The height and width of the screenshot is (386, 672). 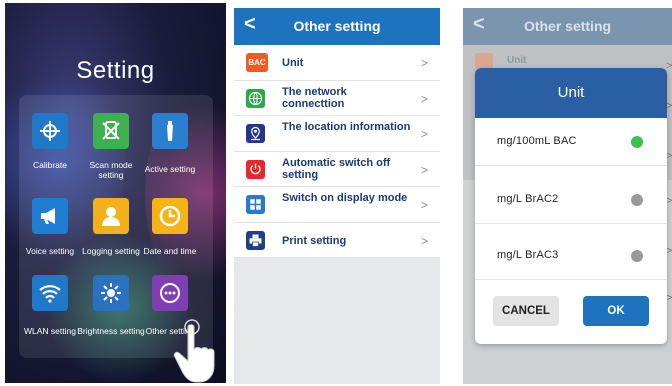 I want to click on voice-setting-label: Voice setting, so click(x=50, y=251).